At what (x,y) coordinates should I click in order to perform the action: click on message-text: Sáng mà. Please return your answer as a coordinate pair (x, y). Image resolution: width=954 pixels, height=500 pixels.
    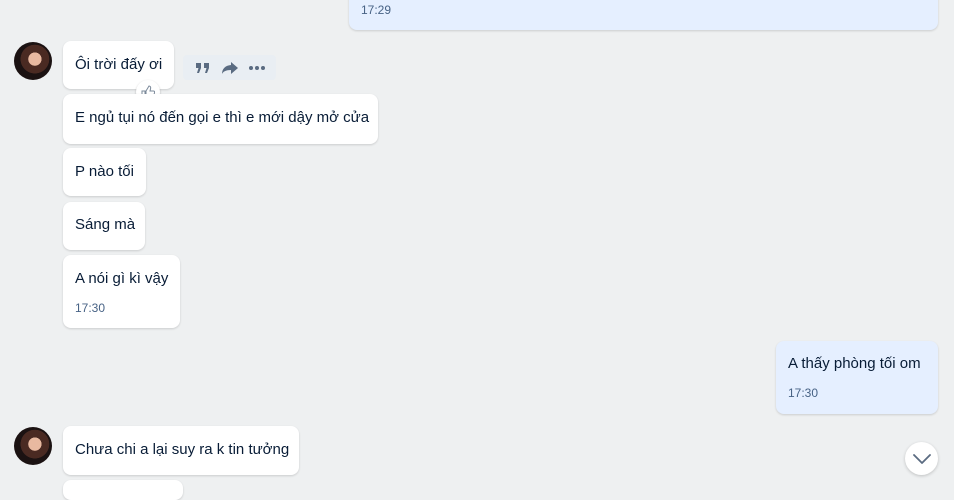
    Looking at the image, I should click on (105, 224).